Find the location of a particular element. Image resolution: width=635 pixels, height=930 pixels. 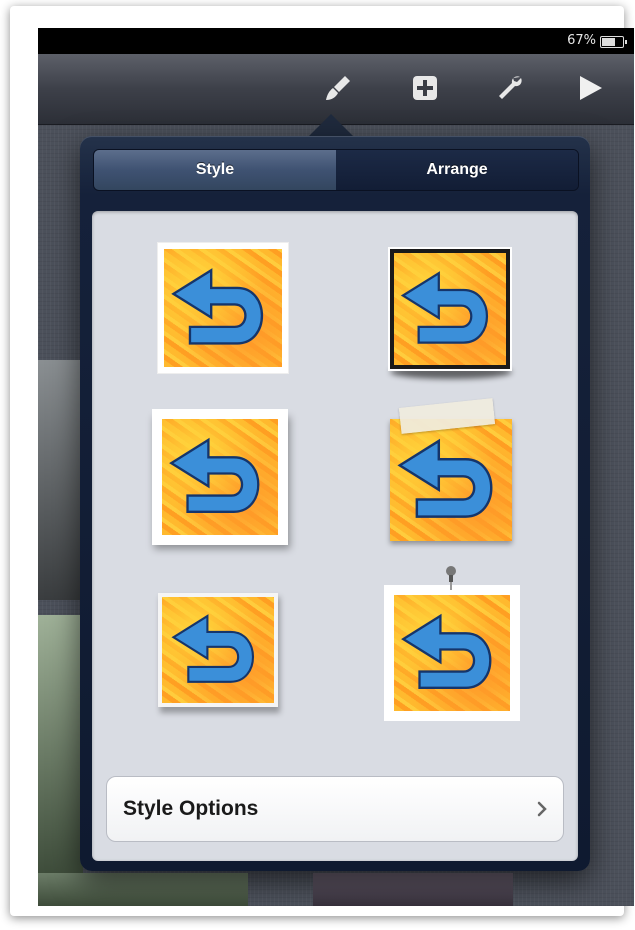

battery-icon is located at coordinates (613, 42).